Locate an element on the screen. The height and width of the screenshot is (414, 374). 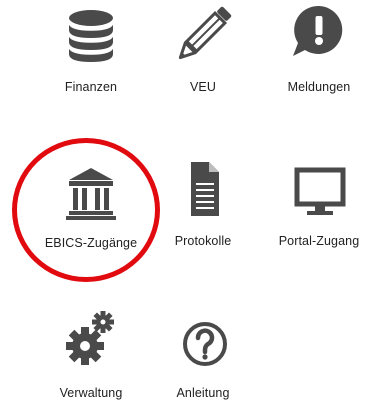
monitor-icon is located at coordinates (320, 191).